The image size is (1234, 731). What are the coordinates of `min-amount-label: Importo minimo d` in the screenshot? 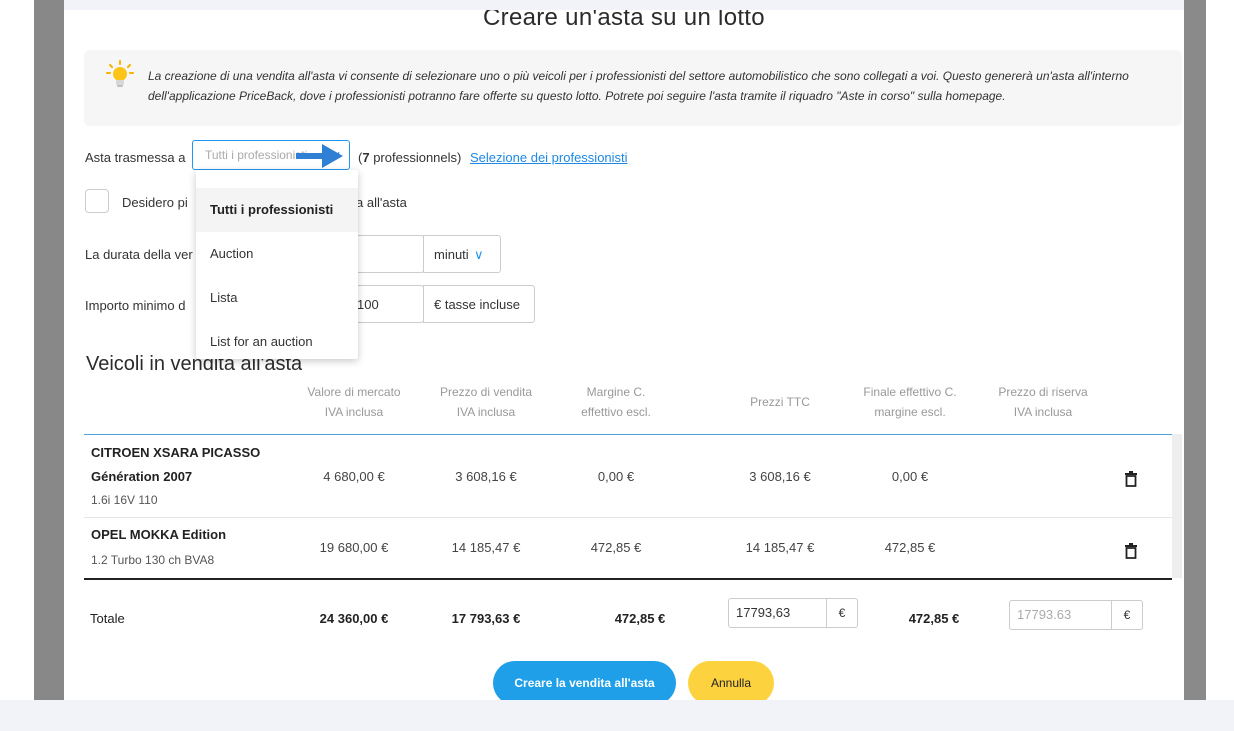 It's located at (135, 305).